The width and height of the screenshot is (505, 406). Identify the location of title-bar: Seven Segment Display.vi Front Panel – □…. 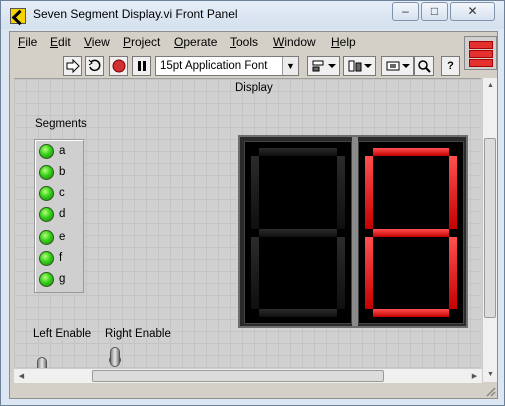
(252, 15).